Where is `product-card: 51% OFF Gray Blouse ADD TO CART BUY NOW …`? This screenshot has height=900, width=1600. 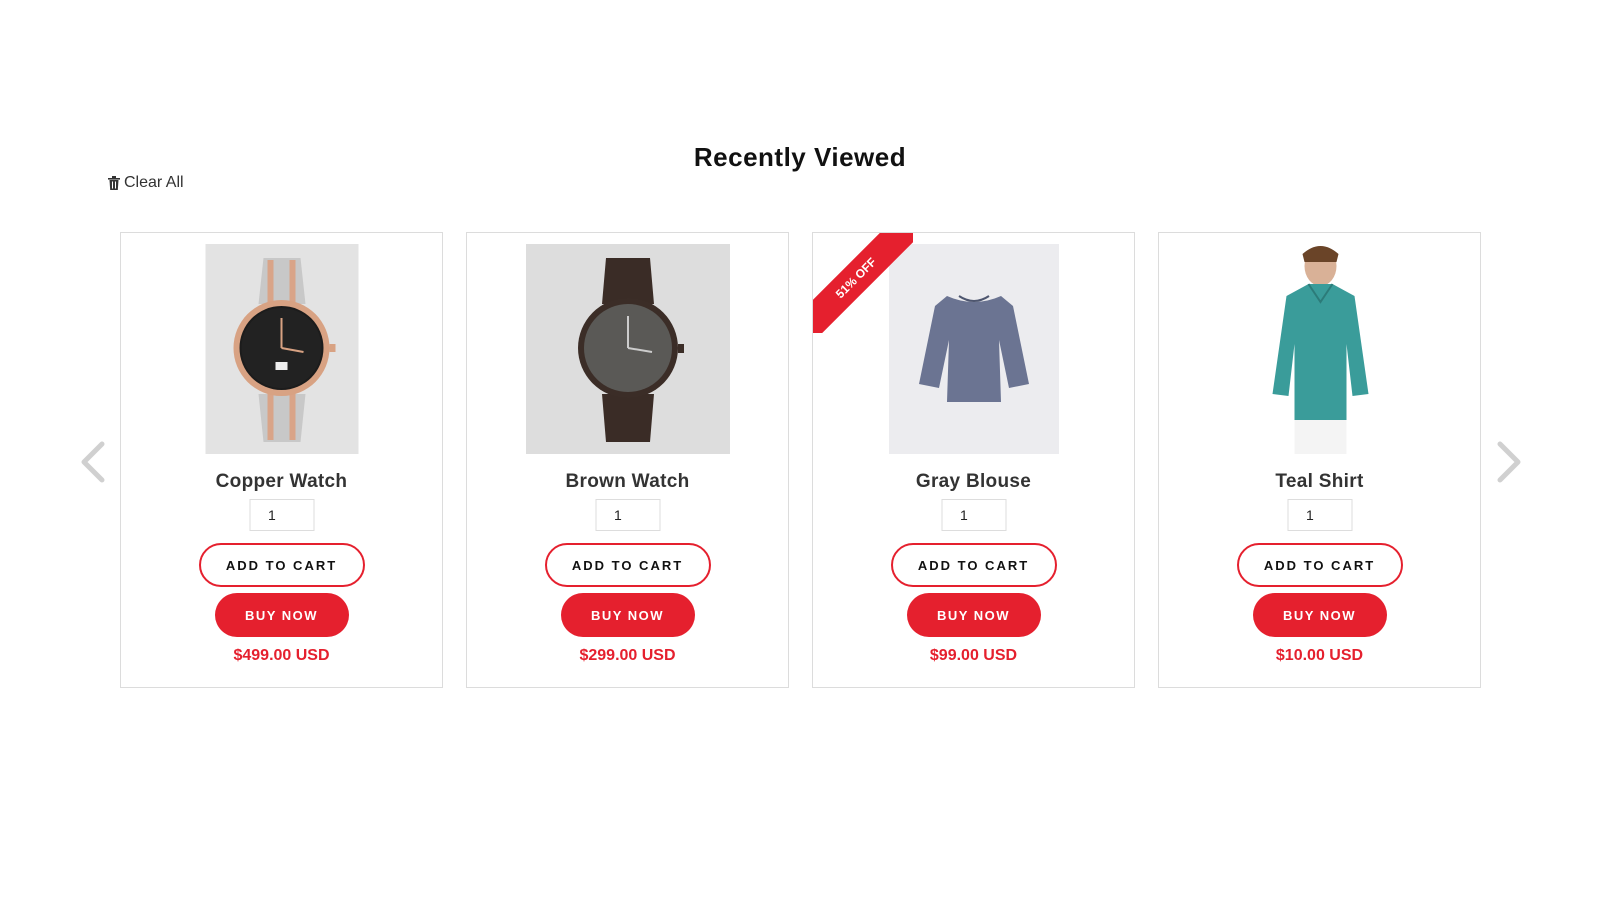 product-card: 51% OFF Gray Blouse ADD TO CART BUY NOW … is located at coordinates (973, 460).